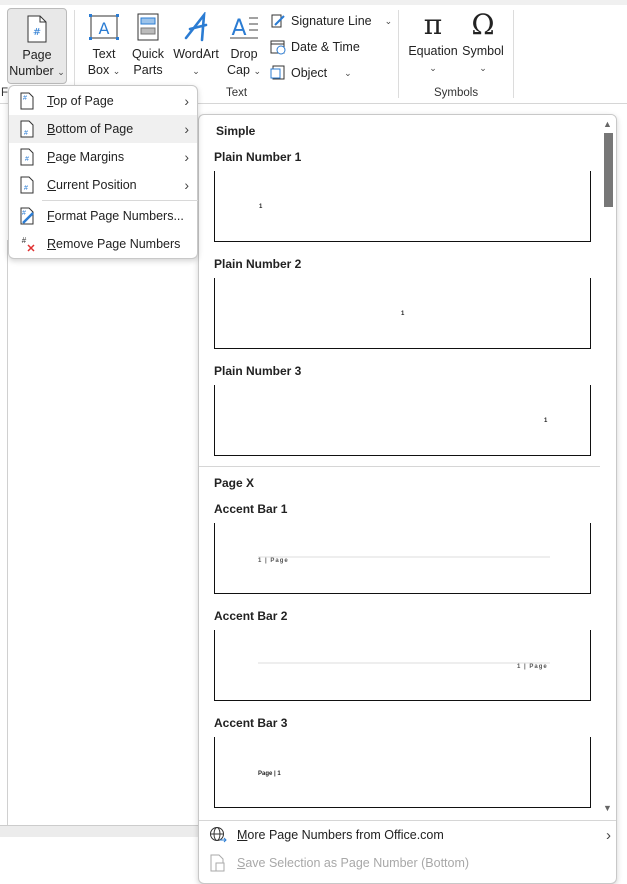  What do you see at coordinates (92, 185) in the screenshot?
I see `menu-item-label: Current Position` at bounding box center [92, 185].